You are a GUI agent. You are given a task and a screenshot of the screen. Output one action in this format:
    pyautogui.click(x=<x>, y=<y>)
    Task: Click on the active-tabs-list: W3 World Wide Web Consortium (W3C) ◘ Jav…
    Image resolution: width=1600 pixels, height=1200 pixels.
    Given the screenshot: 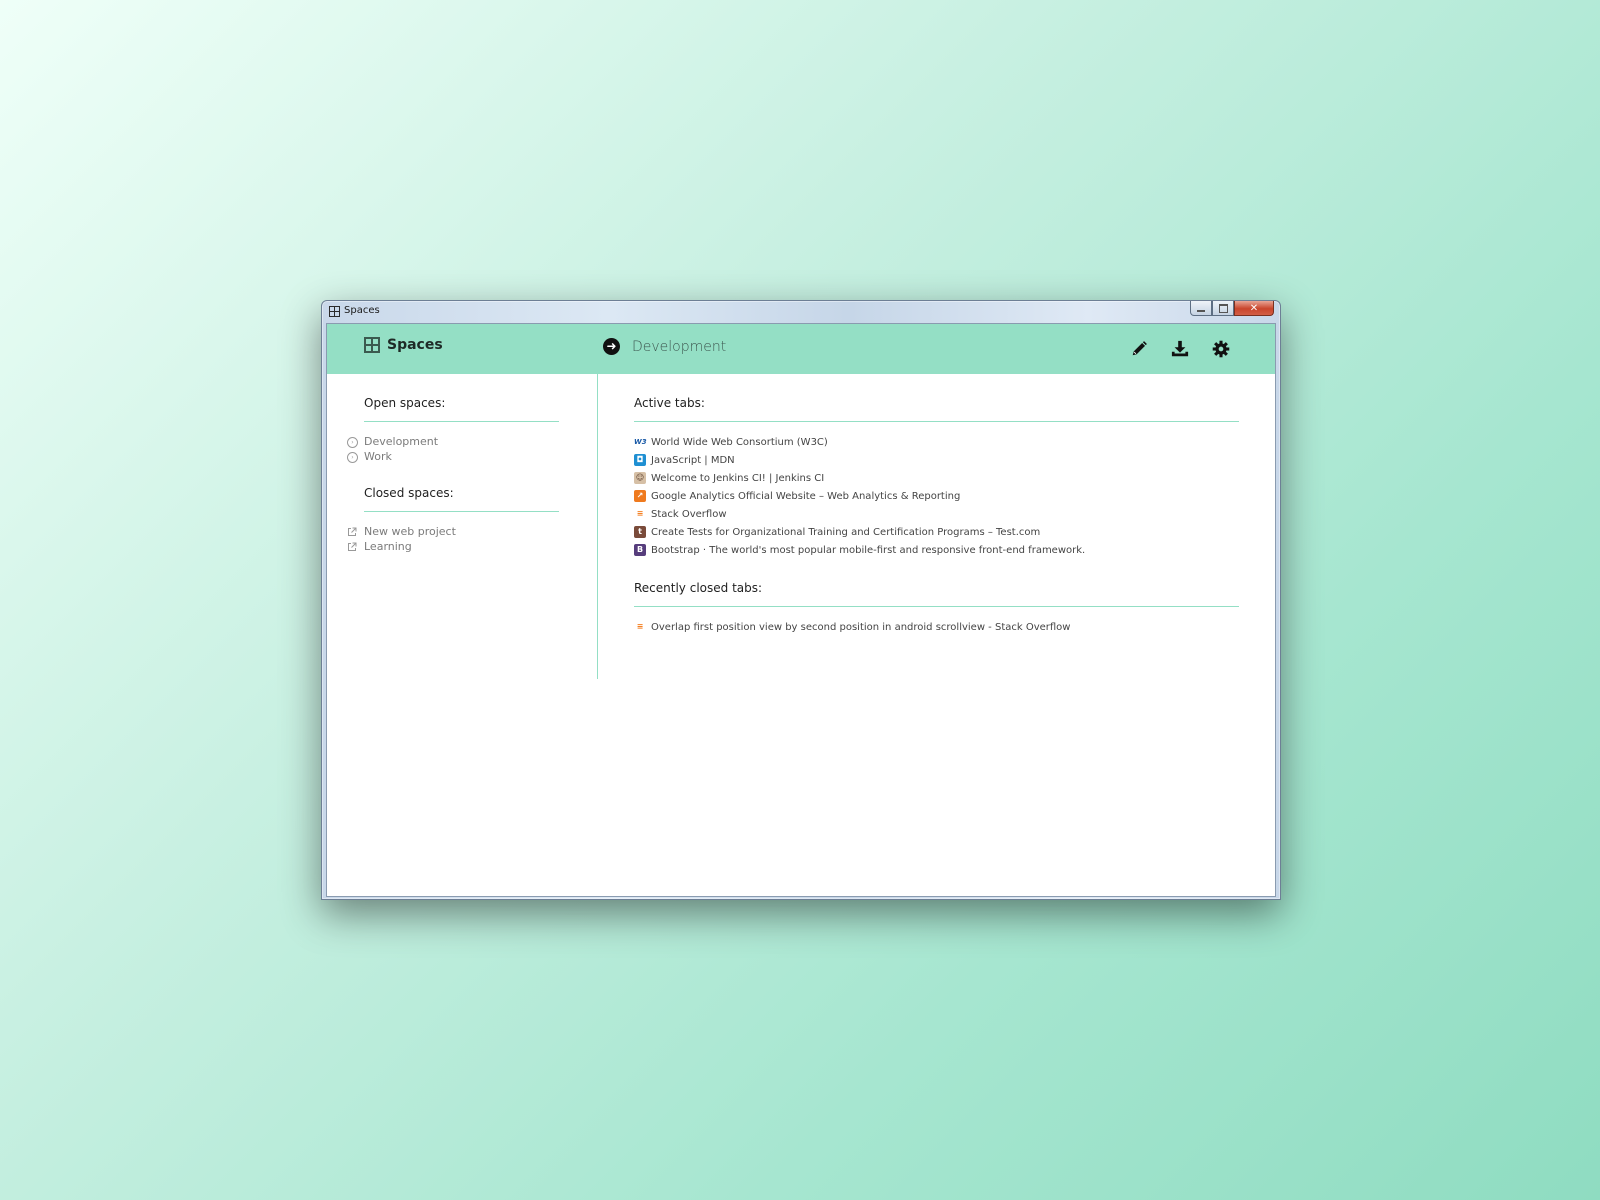 What is the action you would take?
    pyautogui.click(x=936, y=496)
    